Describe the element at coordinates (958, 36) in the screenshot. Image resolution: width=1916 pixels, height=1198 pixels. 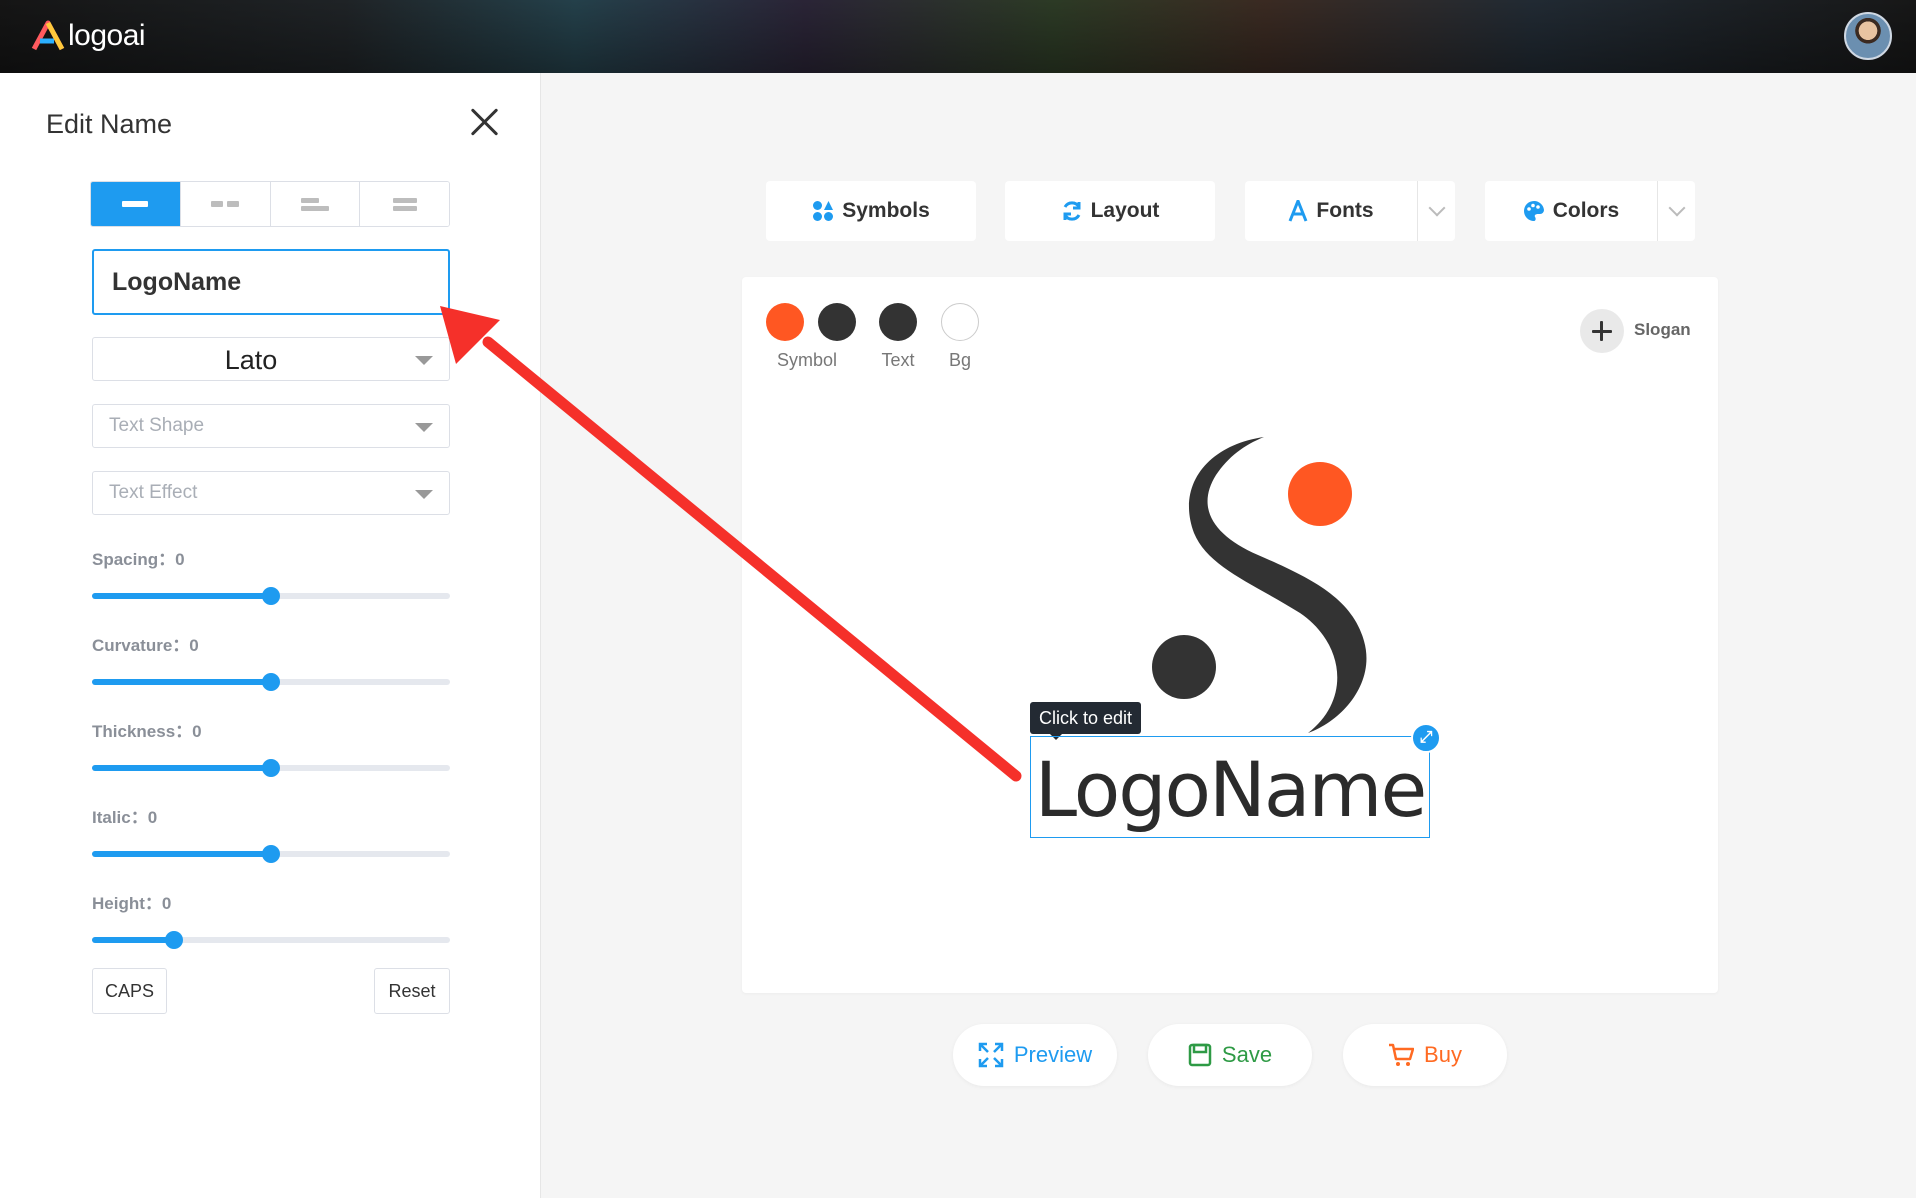
I see `top-bar` at that location.